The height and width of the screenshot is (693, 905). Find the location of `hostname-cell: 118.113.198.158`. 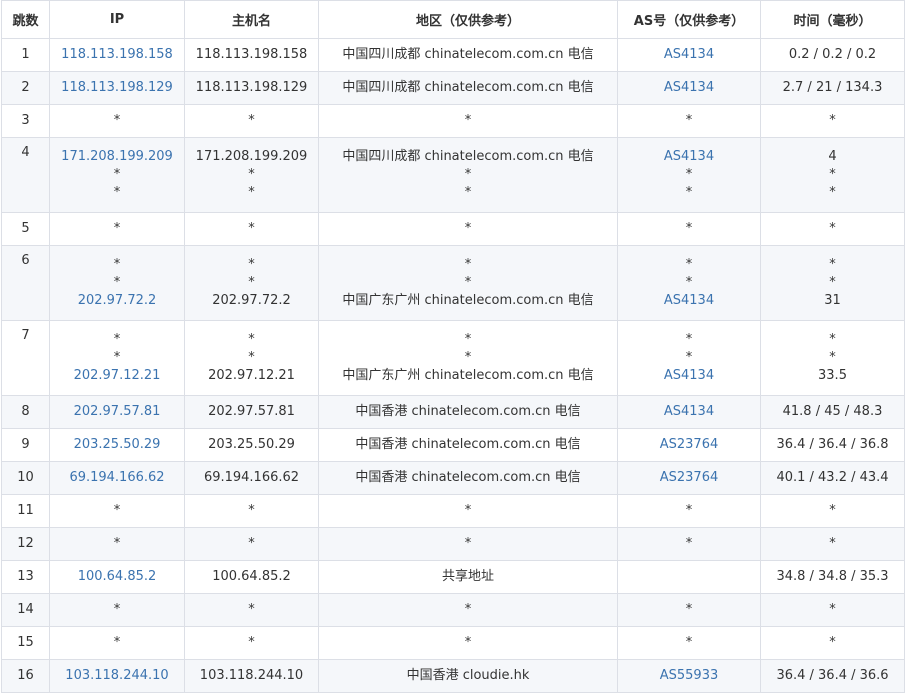

hostname-cell: 118.113.198.158 is located at coordinates (251, 55).